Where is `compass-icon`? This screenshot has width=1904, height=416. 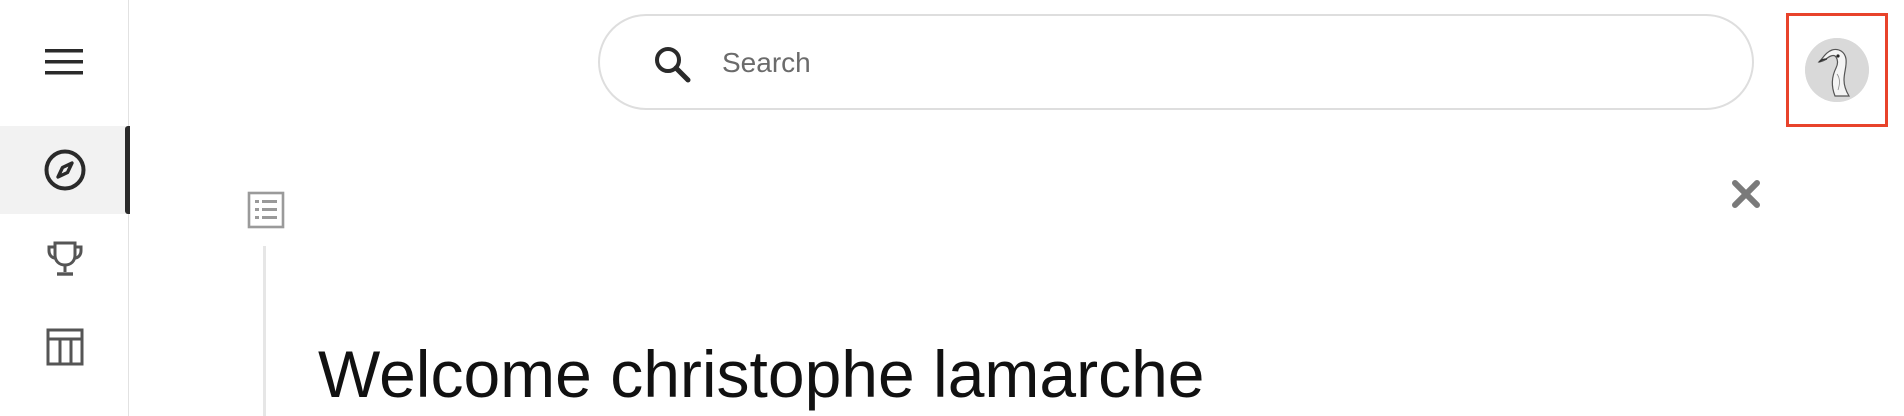 compass-icon is located at coordinates (64, 170).